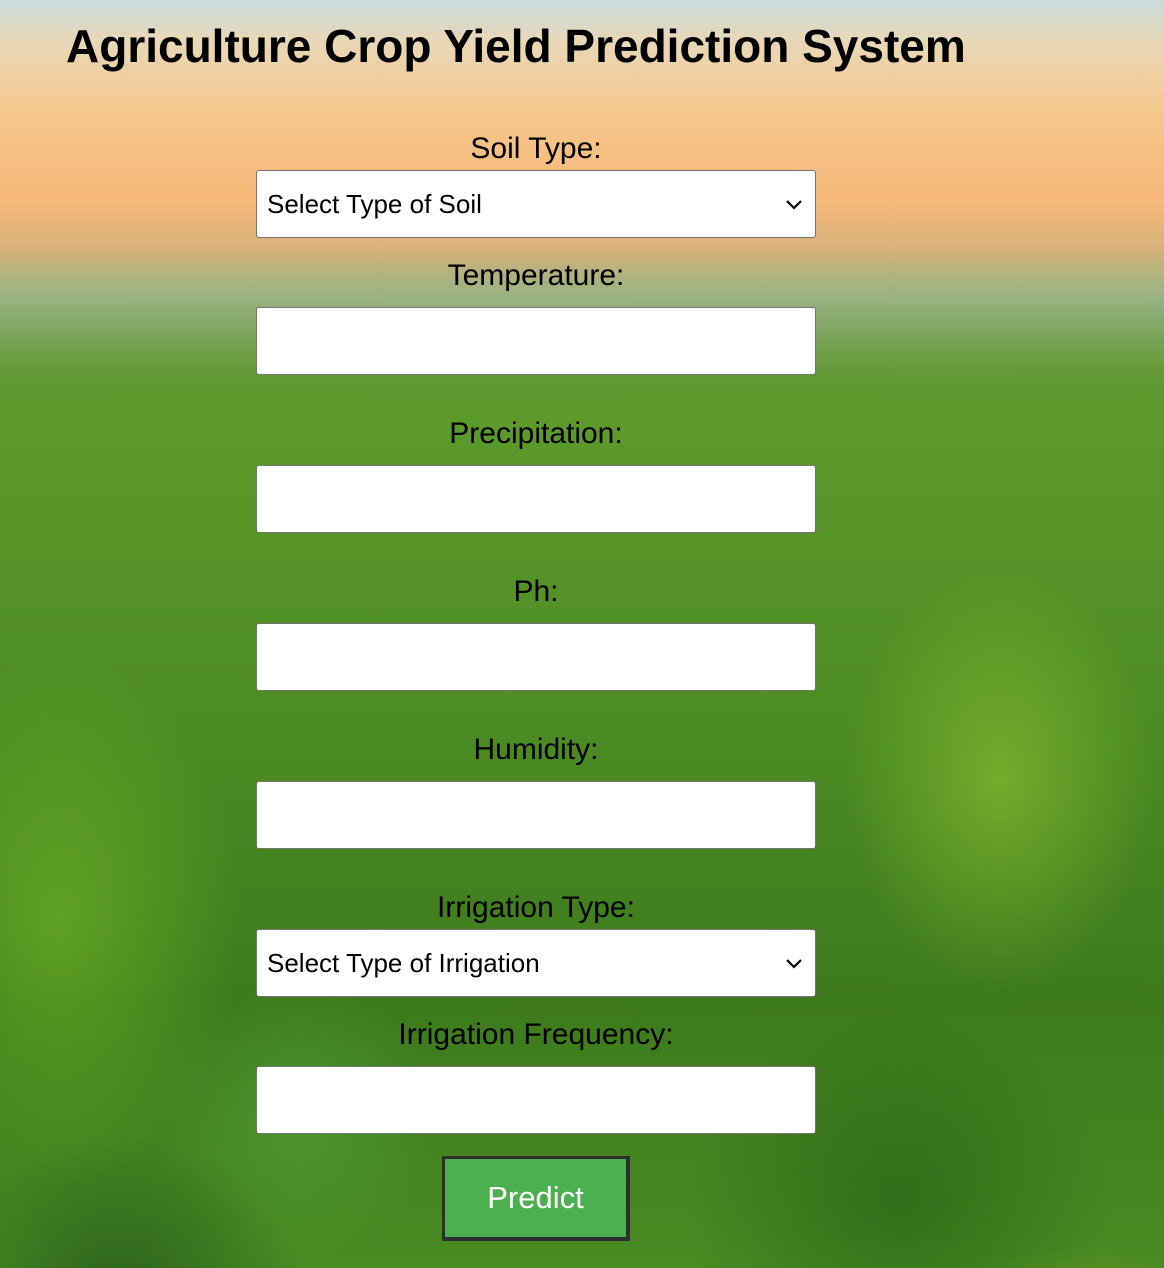 The height and width of the screenshot is (1268, 1164). Describe the element at coordinates (536, 815) in the screenshot. I see `humidity-input` at that location.